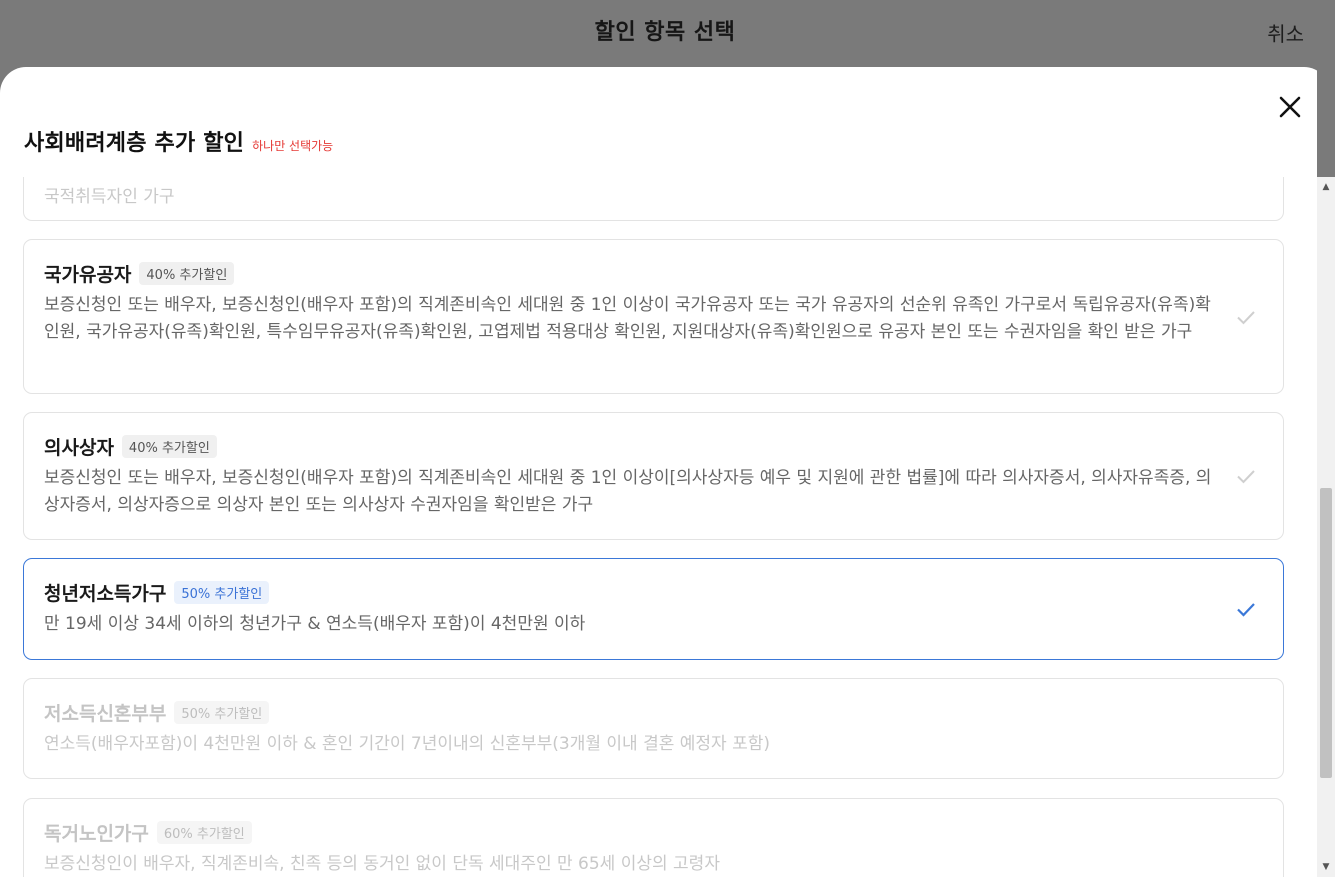 This screenshot has width=1335, height=877. I want to click on page-header: 할인 항목 선택 취소, so click(667, 33).